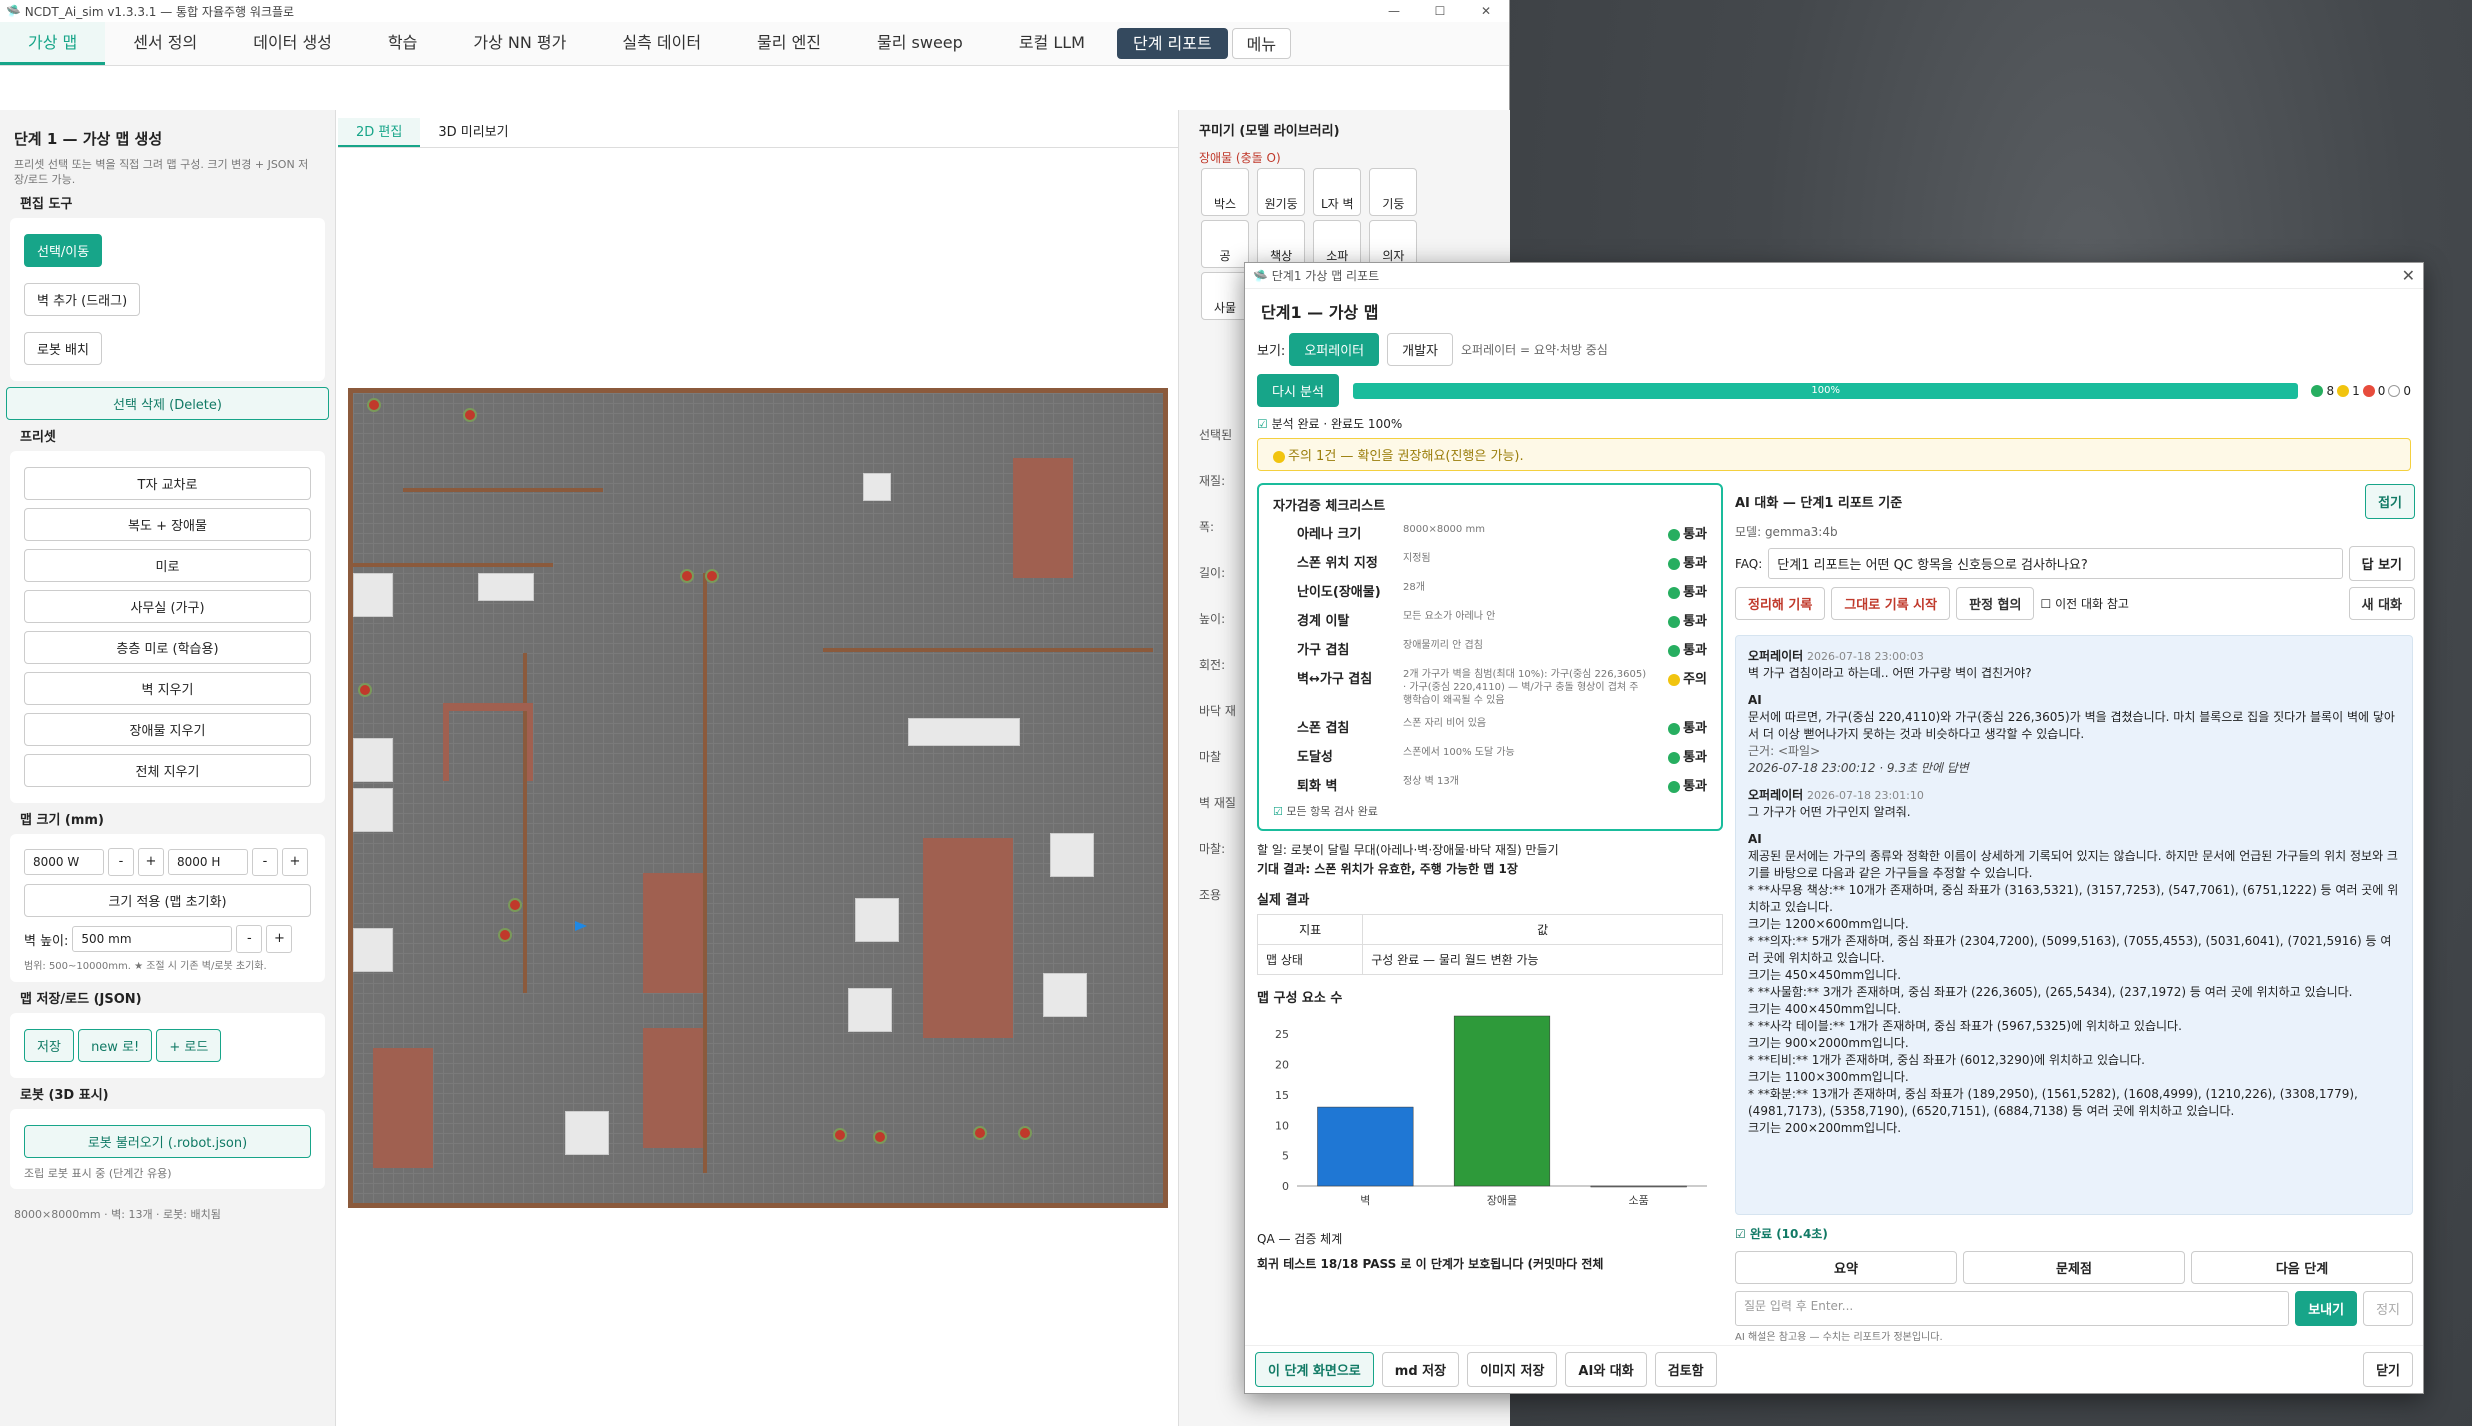 The height and width of the screenshot is (1426, 2472). Describe the element at coordinates (1891, 603) in the screenshot. I see `record-as-is-button: 그대로 기록 시작` at that location.